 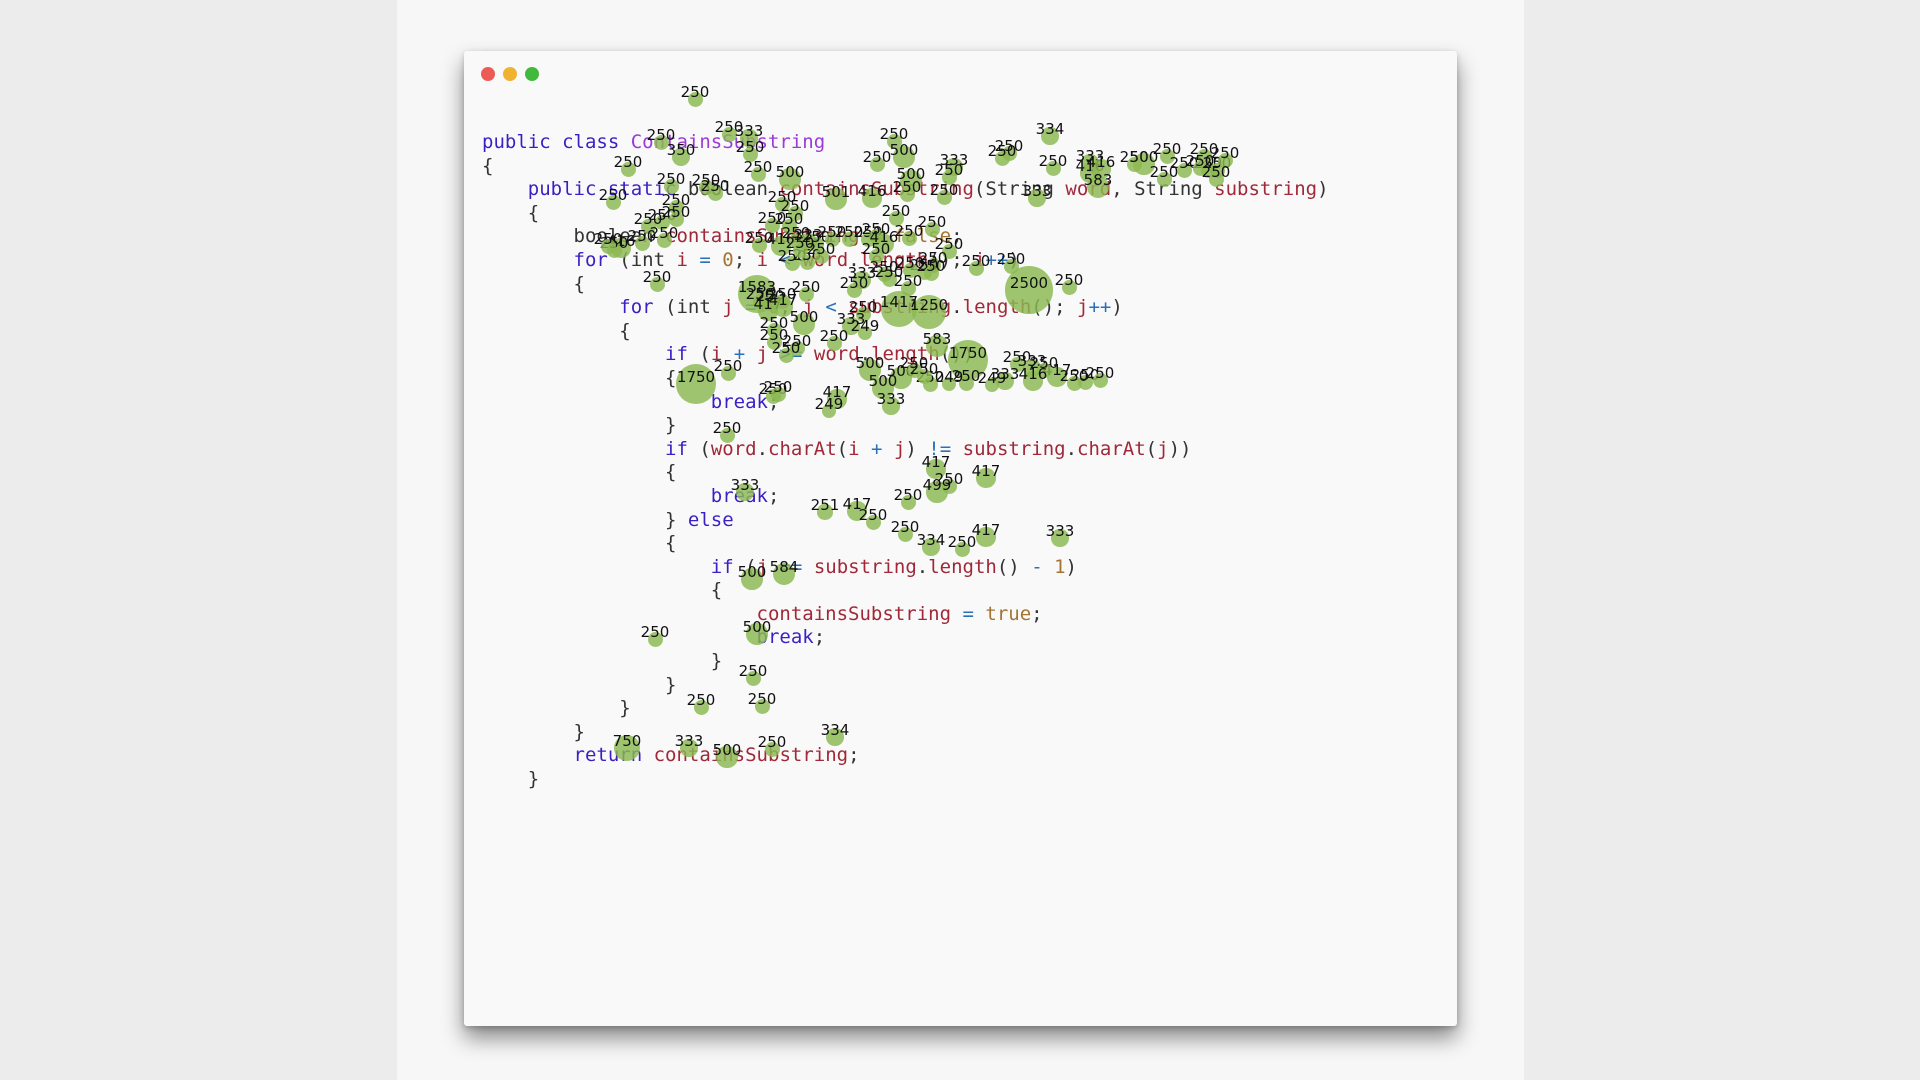 What do you see at coordinates (1060, 566) in the screenshot?
I see `code-token: 1` at bounding box center [1060, 566].